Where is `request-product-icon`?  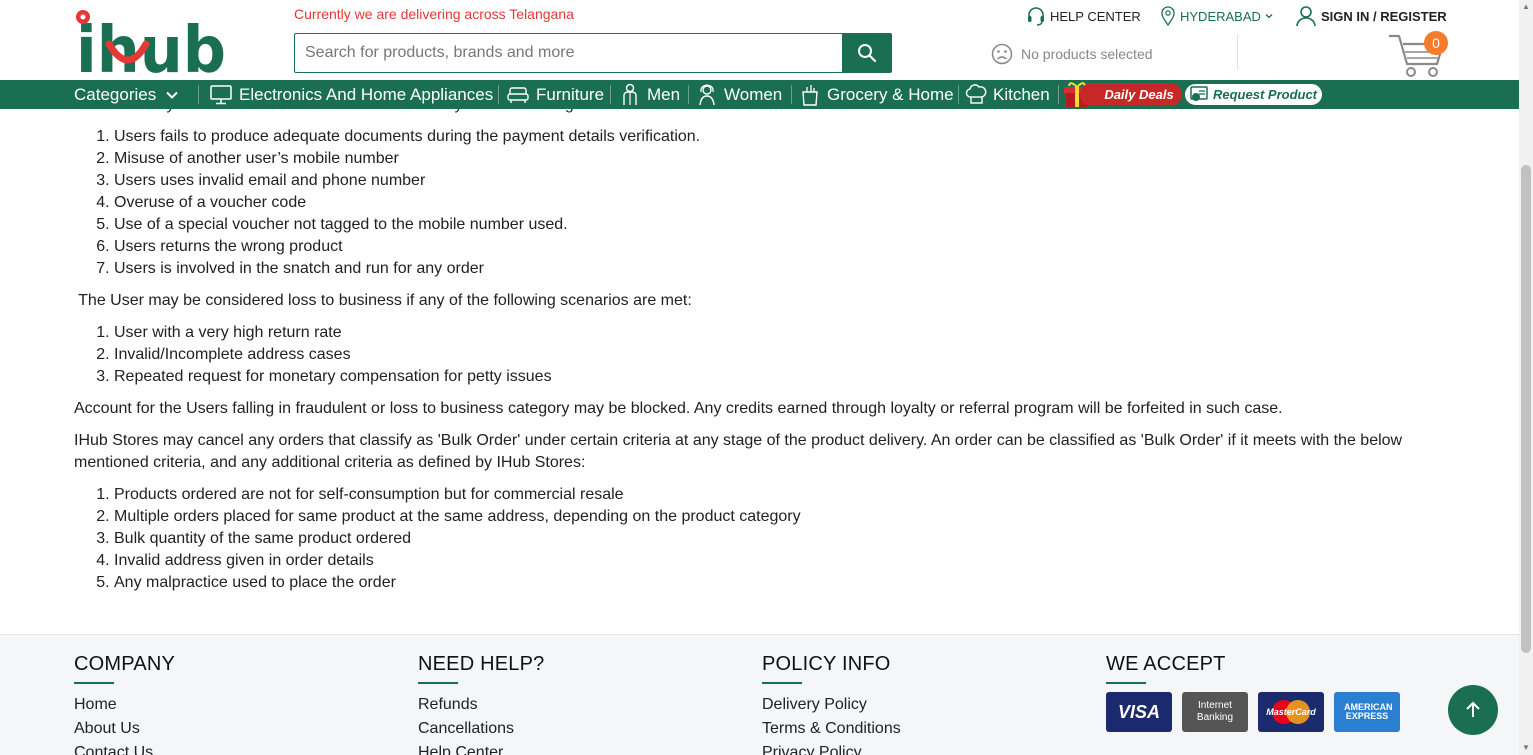
request-product-icon is located at coordinates (1199, 93).